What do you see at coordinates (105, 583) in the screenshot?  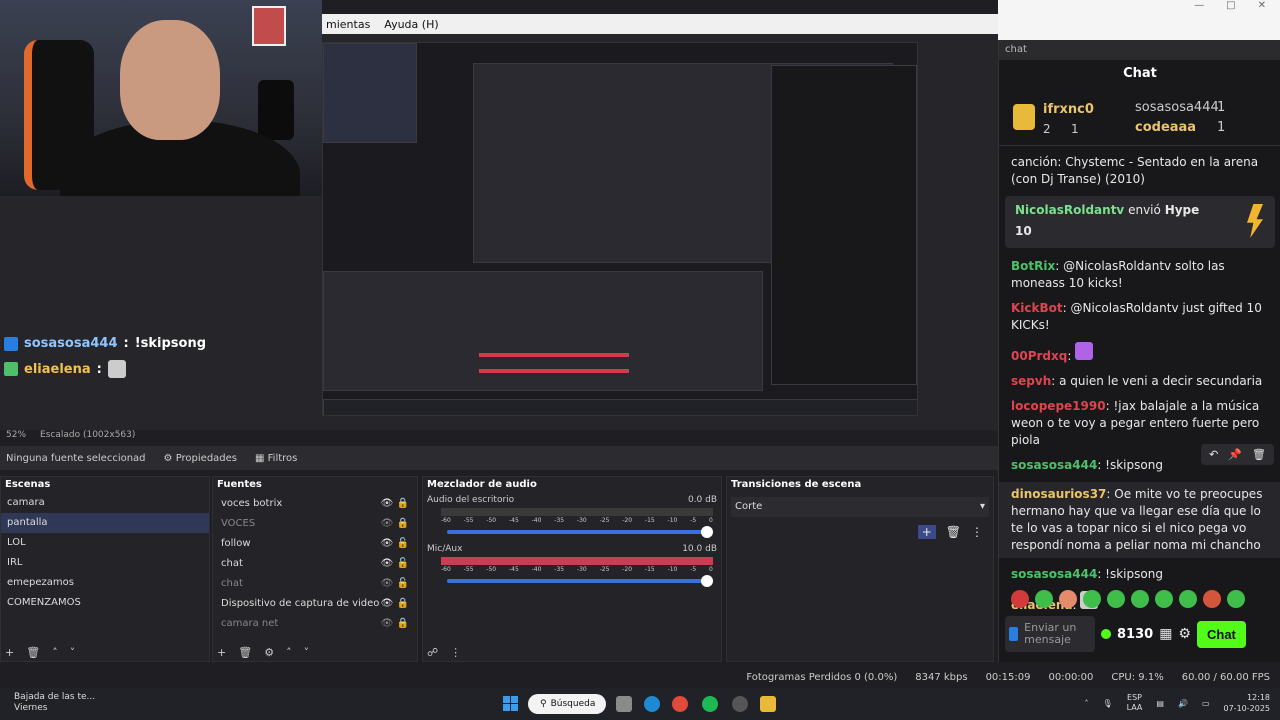 I see `scene-item: emepezamos` at bounding box center [105, 583].